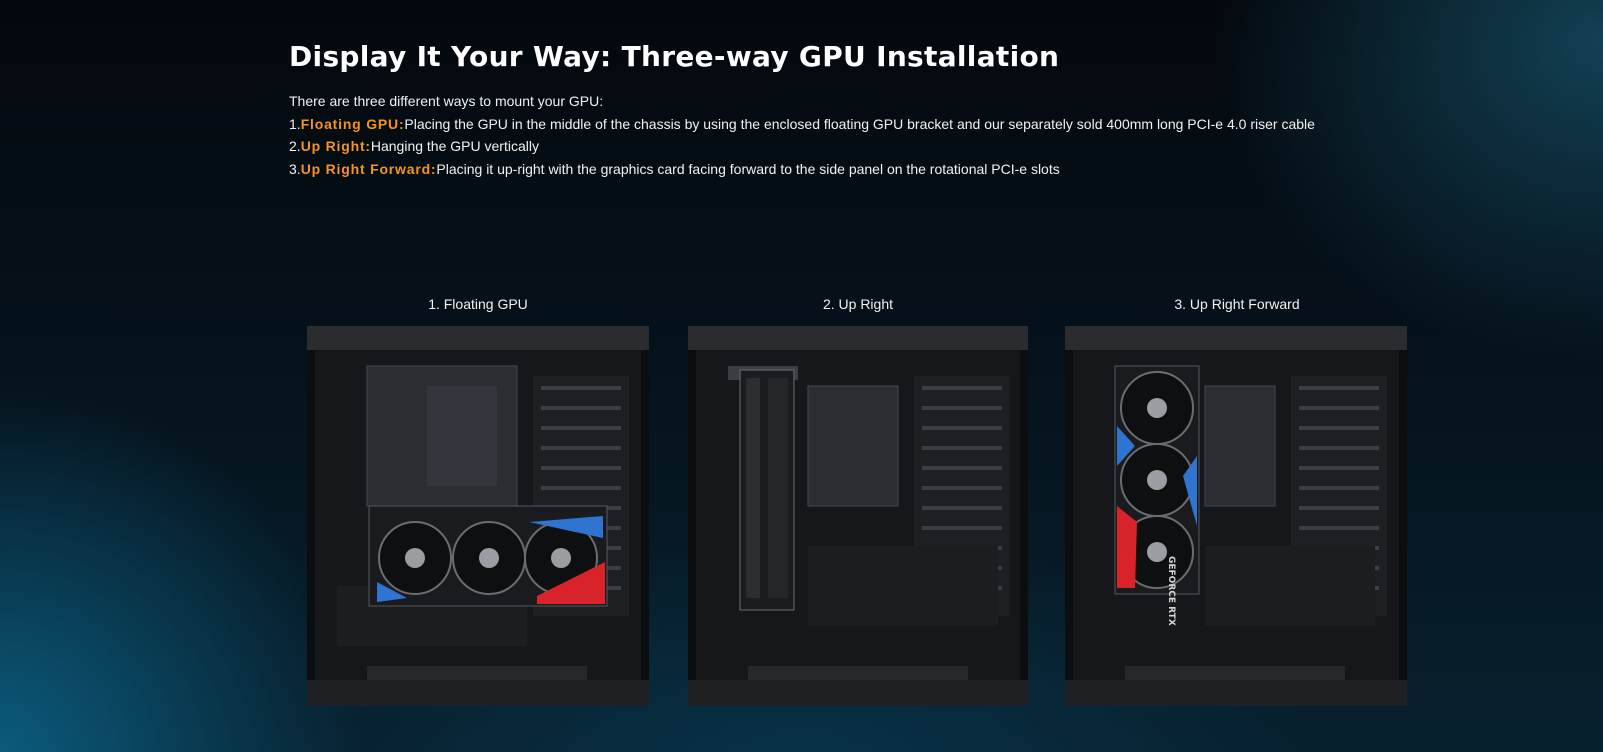 Image resolution: width=1603 pixels, height=752 pixels. Describe the element at coordinates (858, 516) in the screenshot. I see `case-image-up-right` at that location.